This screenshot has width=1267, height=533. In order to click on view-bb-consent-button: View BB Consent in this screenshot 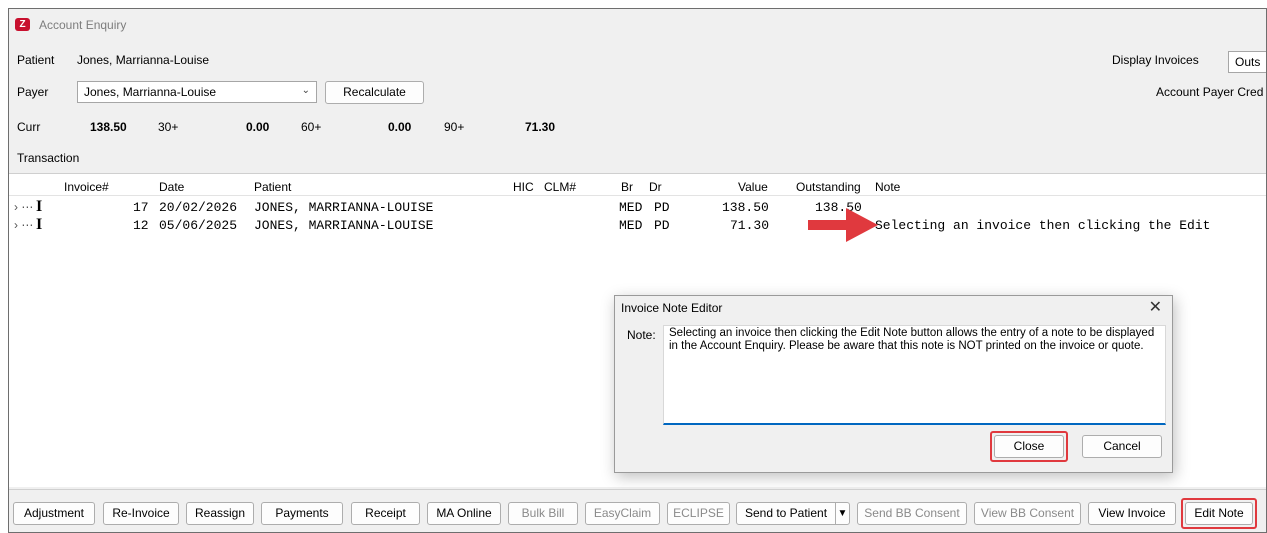, I will do `click(1027, 513)`.